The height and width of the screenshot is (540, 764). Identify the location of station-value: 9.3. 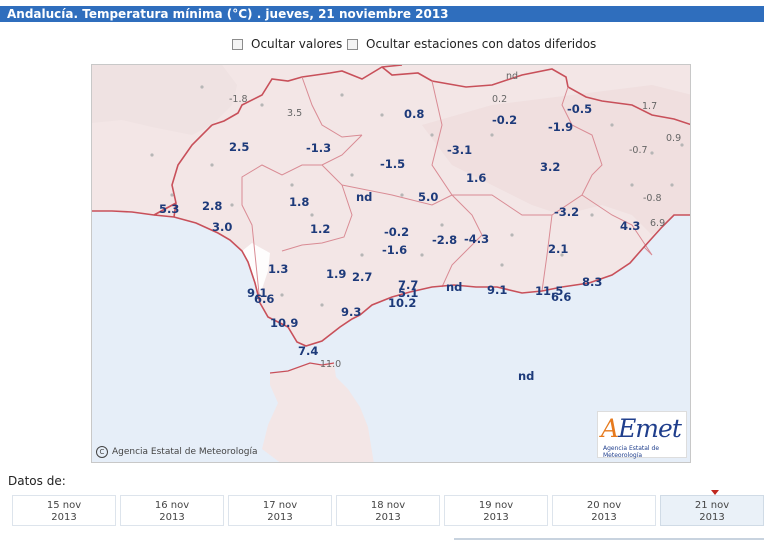
(351, 312).